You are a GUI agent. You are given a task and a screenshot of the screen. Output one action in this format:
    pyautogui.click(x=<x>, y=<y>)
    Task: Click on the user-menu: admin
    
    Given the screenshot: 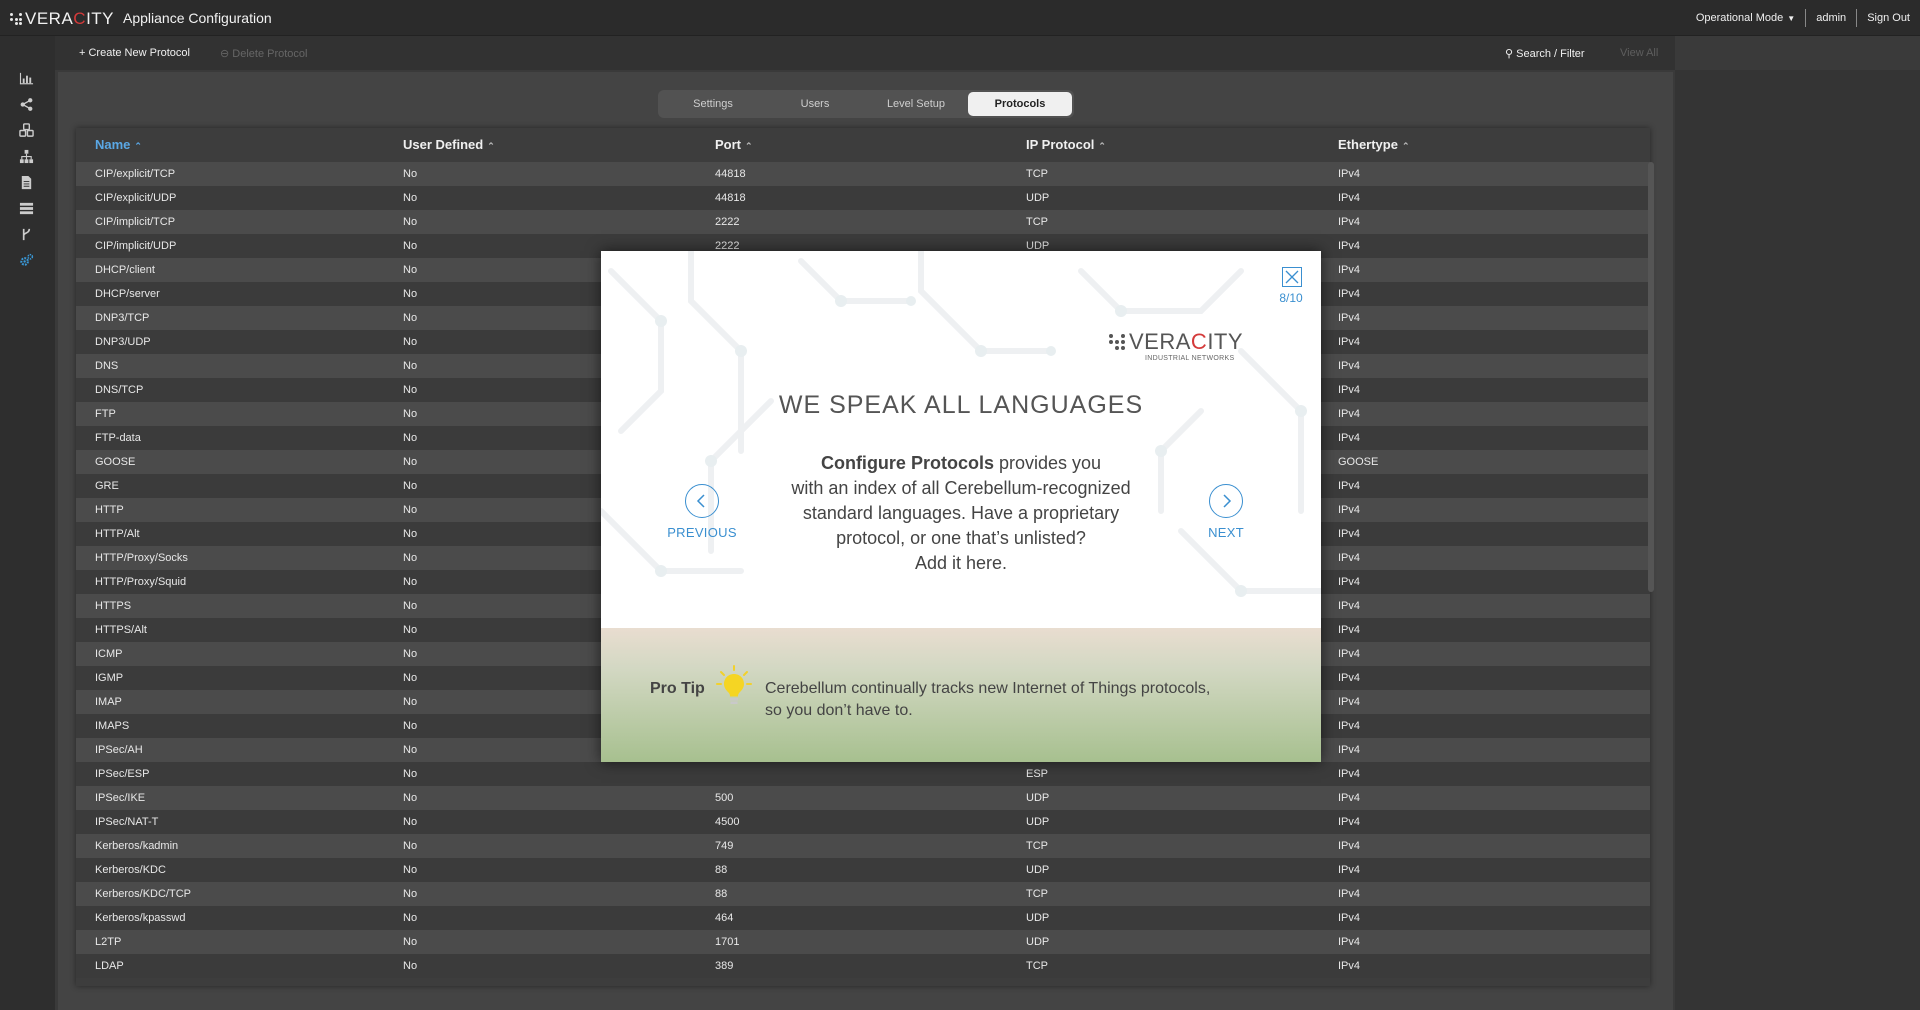 What is the action you would take?
    pyautogui.click(x=1831, y=18)
    